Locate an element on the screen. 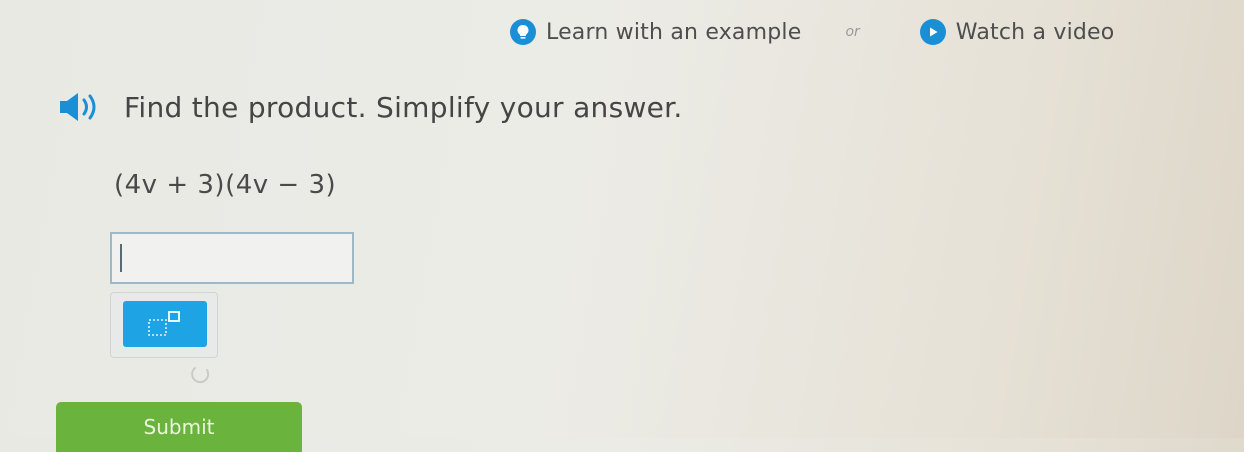 The height and width of the screenshot is (452, 1244). learn-with-example-link: Learn with an example is located at coordinates (655, 32).